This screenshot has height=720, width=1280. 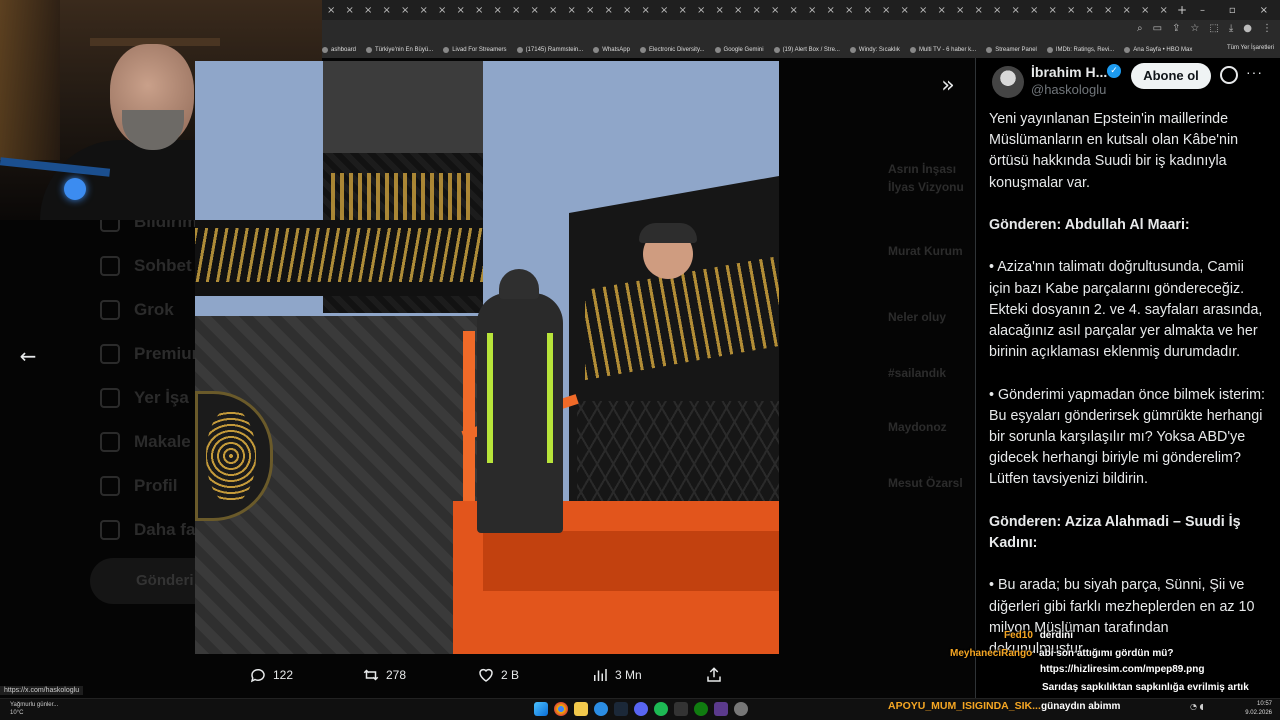 I want to click on xbox-icon, so click(x=701, y=709).